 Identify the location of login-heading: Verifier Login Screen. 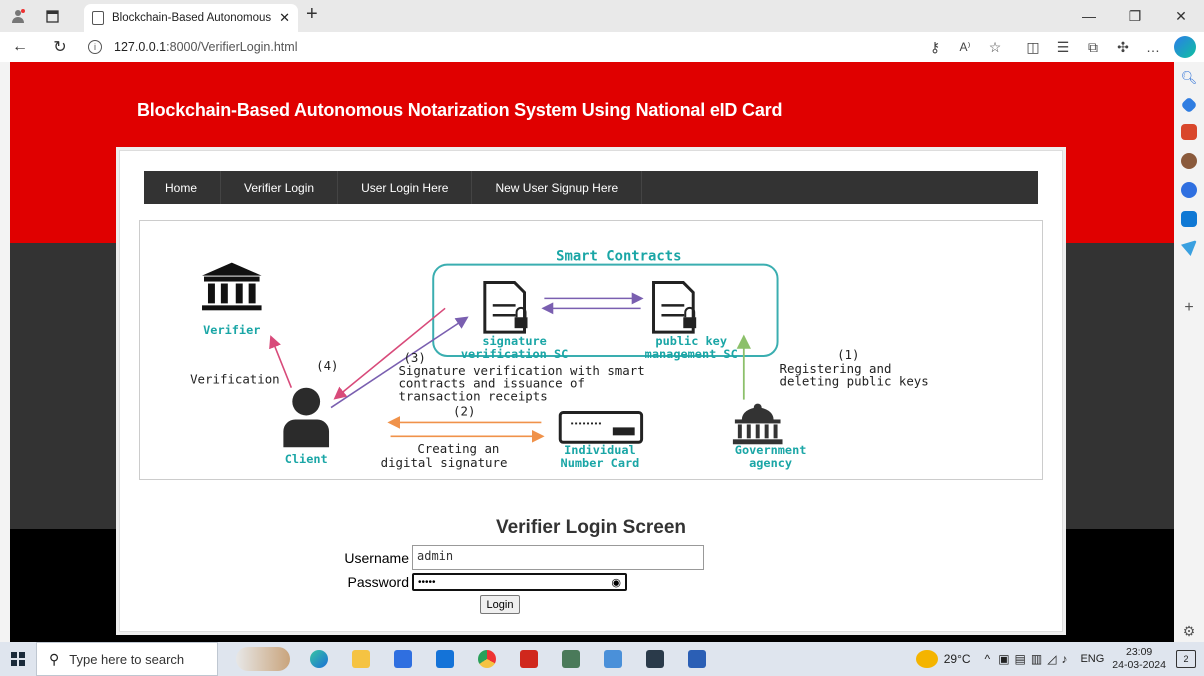
(591, 527).